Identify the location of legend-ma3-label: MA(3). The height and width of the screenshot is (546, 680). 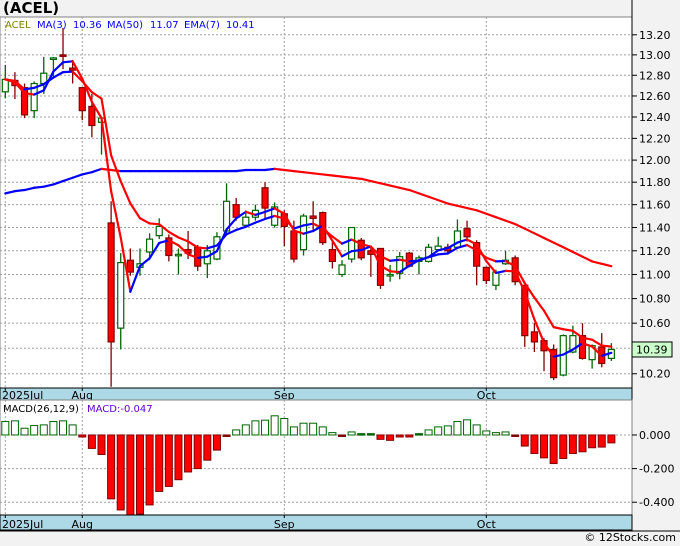
(52, 25).